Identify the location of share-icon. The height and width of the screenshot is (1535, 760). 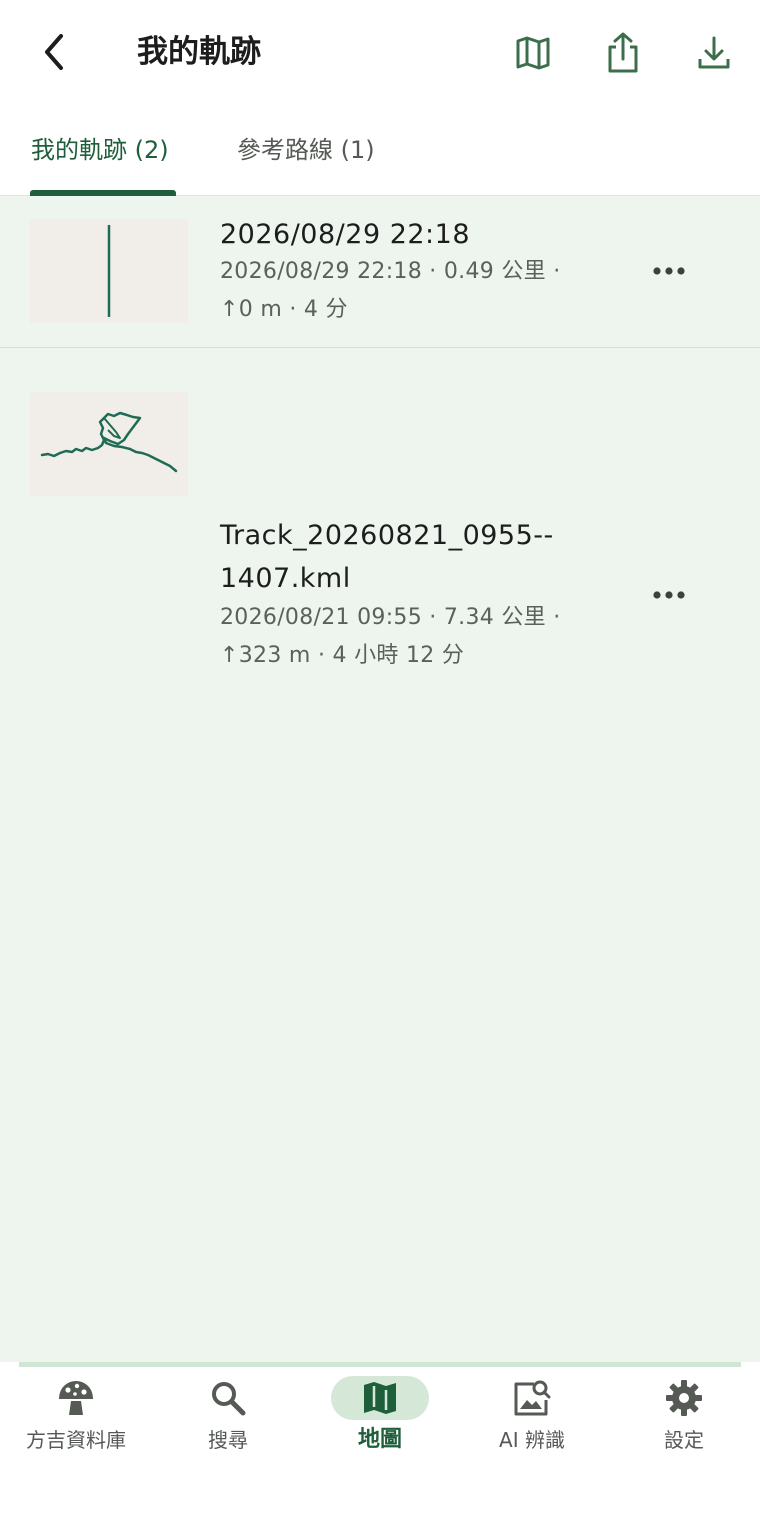
(623, 52).